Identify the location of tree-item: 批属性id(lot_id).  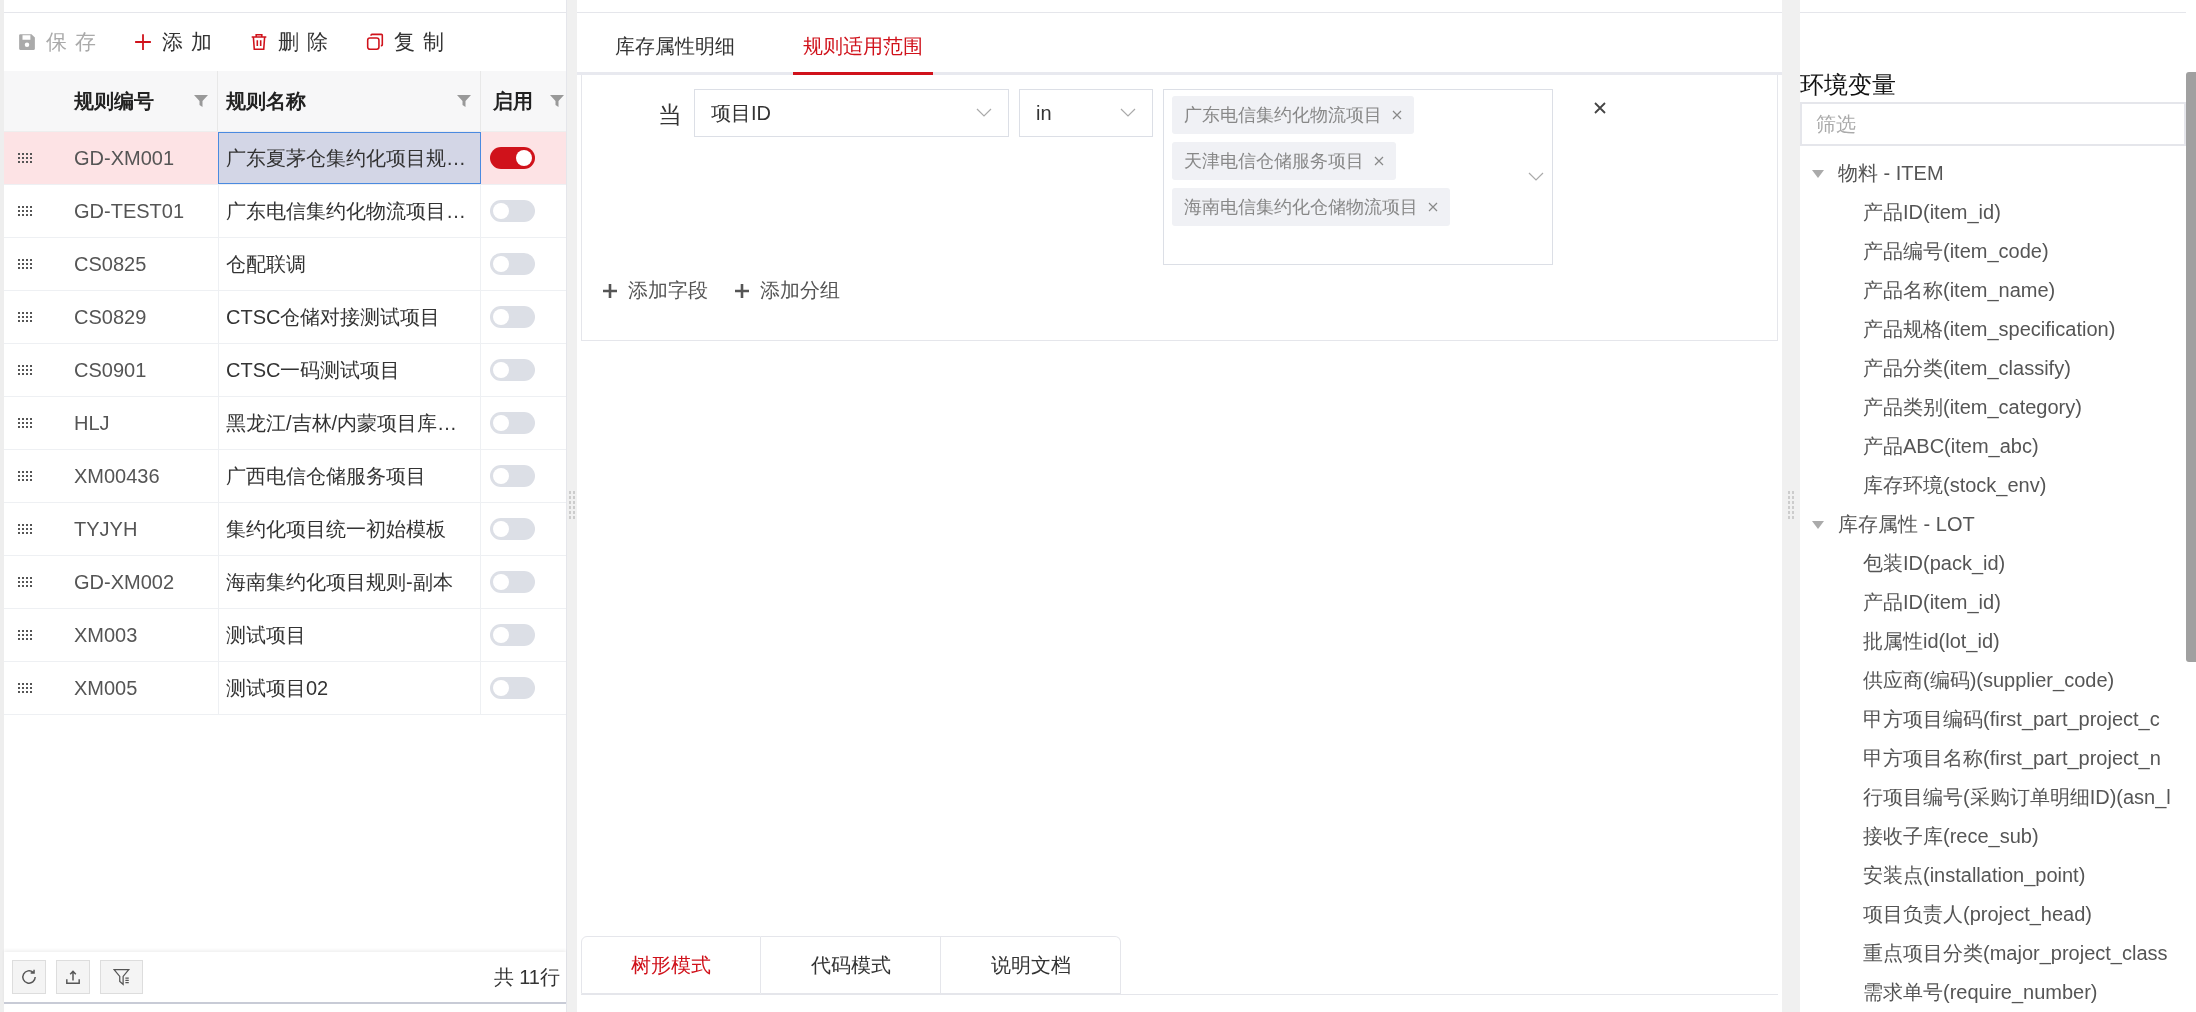
(1993, 641).